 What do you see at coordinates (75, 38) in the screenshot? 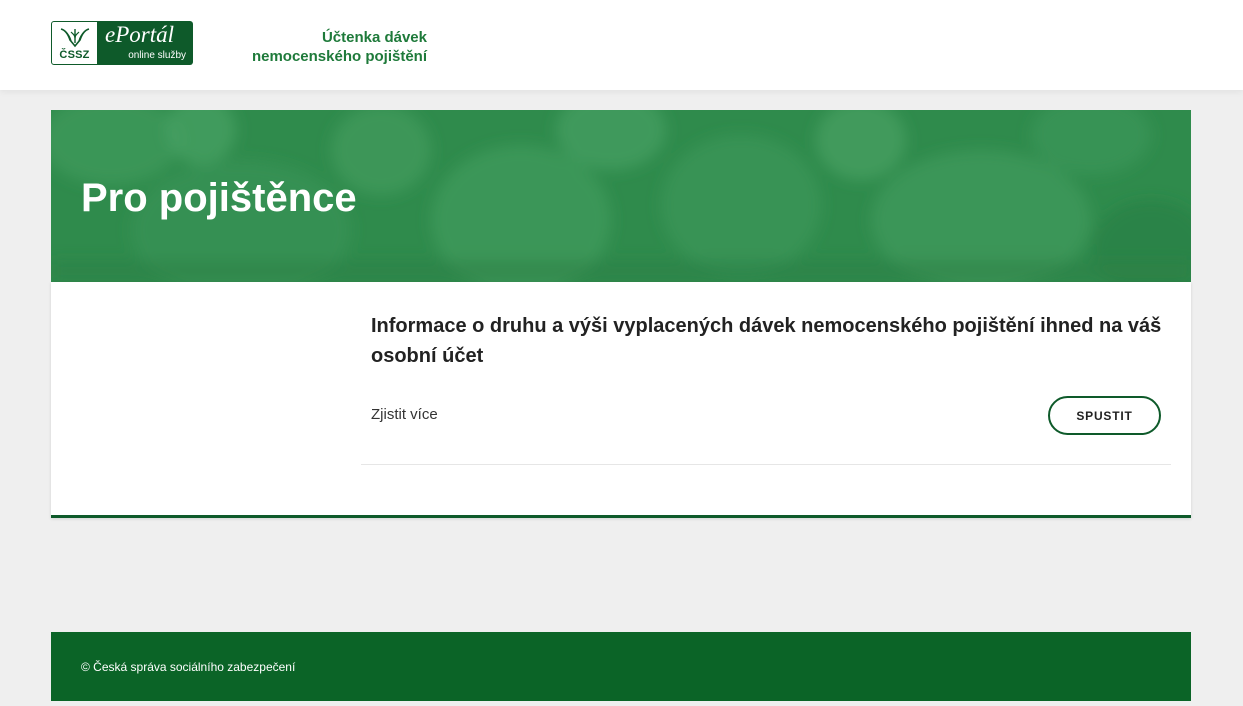
I see `cssz-emblem-icon` at bounding box center [75, 38].